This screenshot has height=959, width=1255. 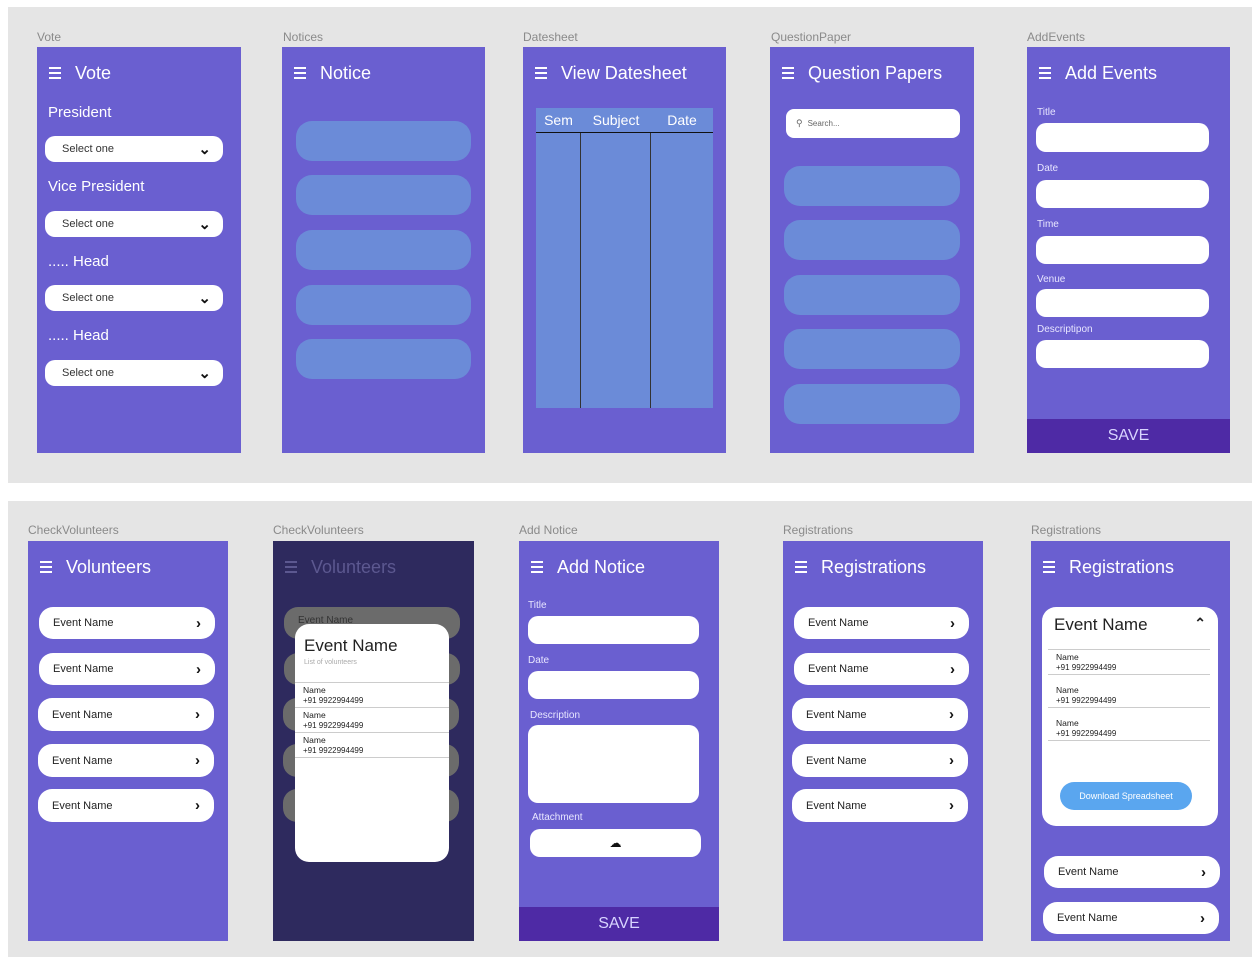 What do you see at coordinates (1122, 303) in the screenshot?
I see `venue-input` at bounding box center [1122, 303].